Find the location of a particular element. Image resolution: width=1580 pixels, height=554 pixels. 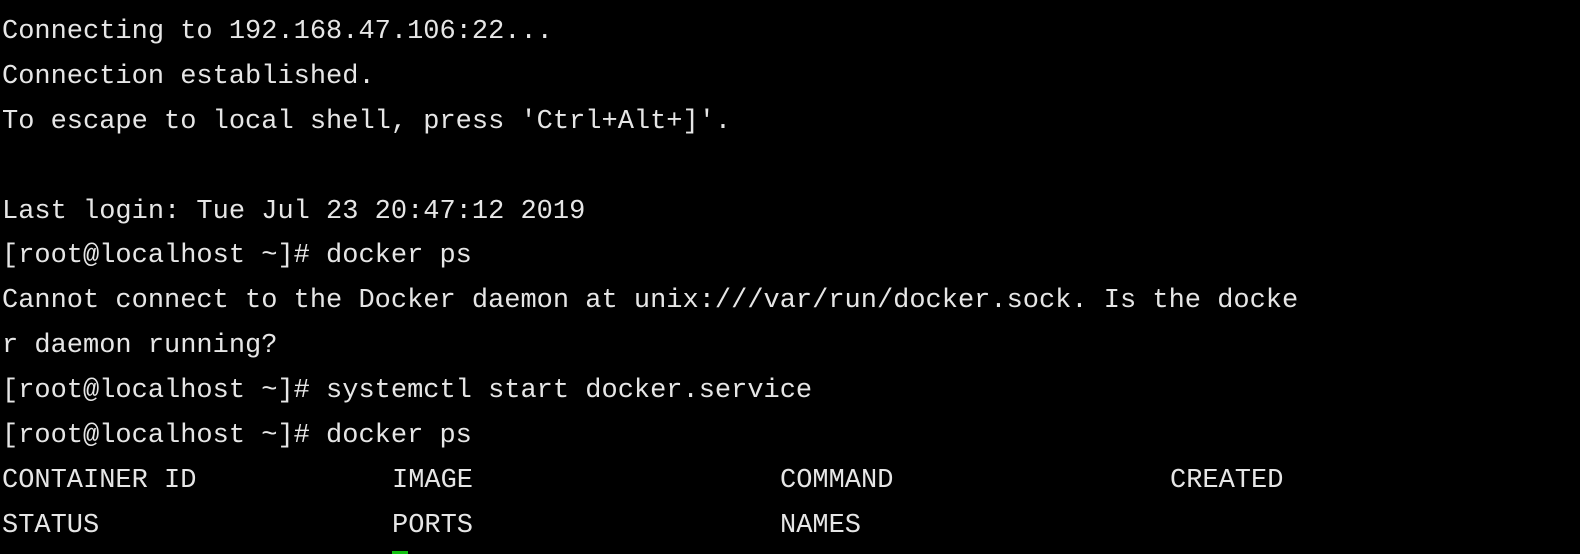

column-names: NAMES is located at coordinates (821, 525).